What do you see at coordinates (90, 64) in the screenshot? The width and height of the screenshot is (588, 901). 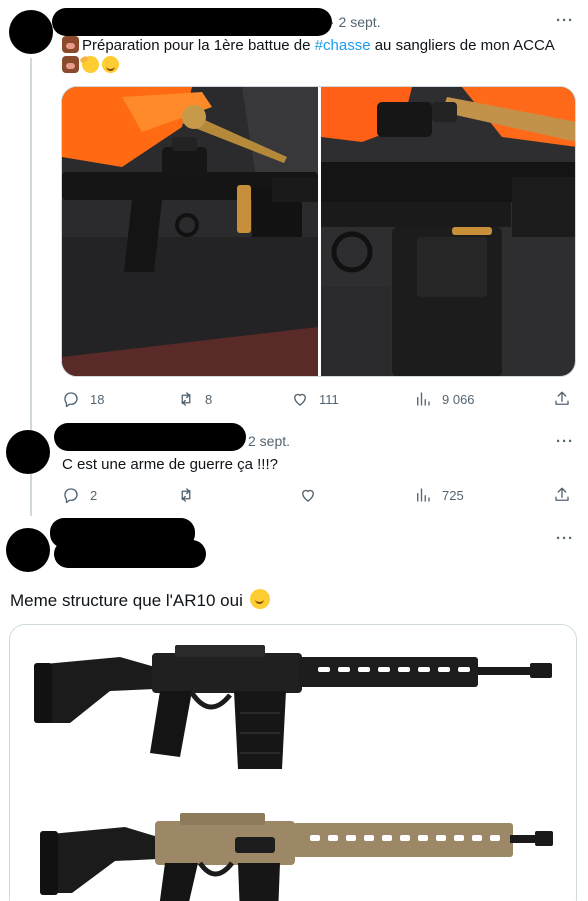 I see `saluting-face-emoji` at bounding box center [90, 64].